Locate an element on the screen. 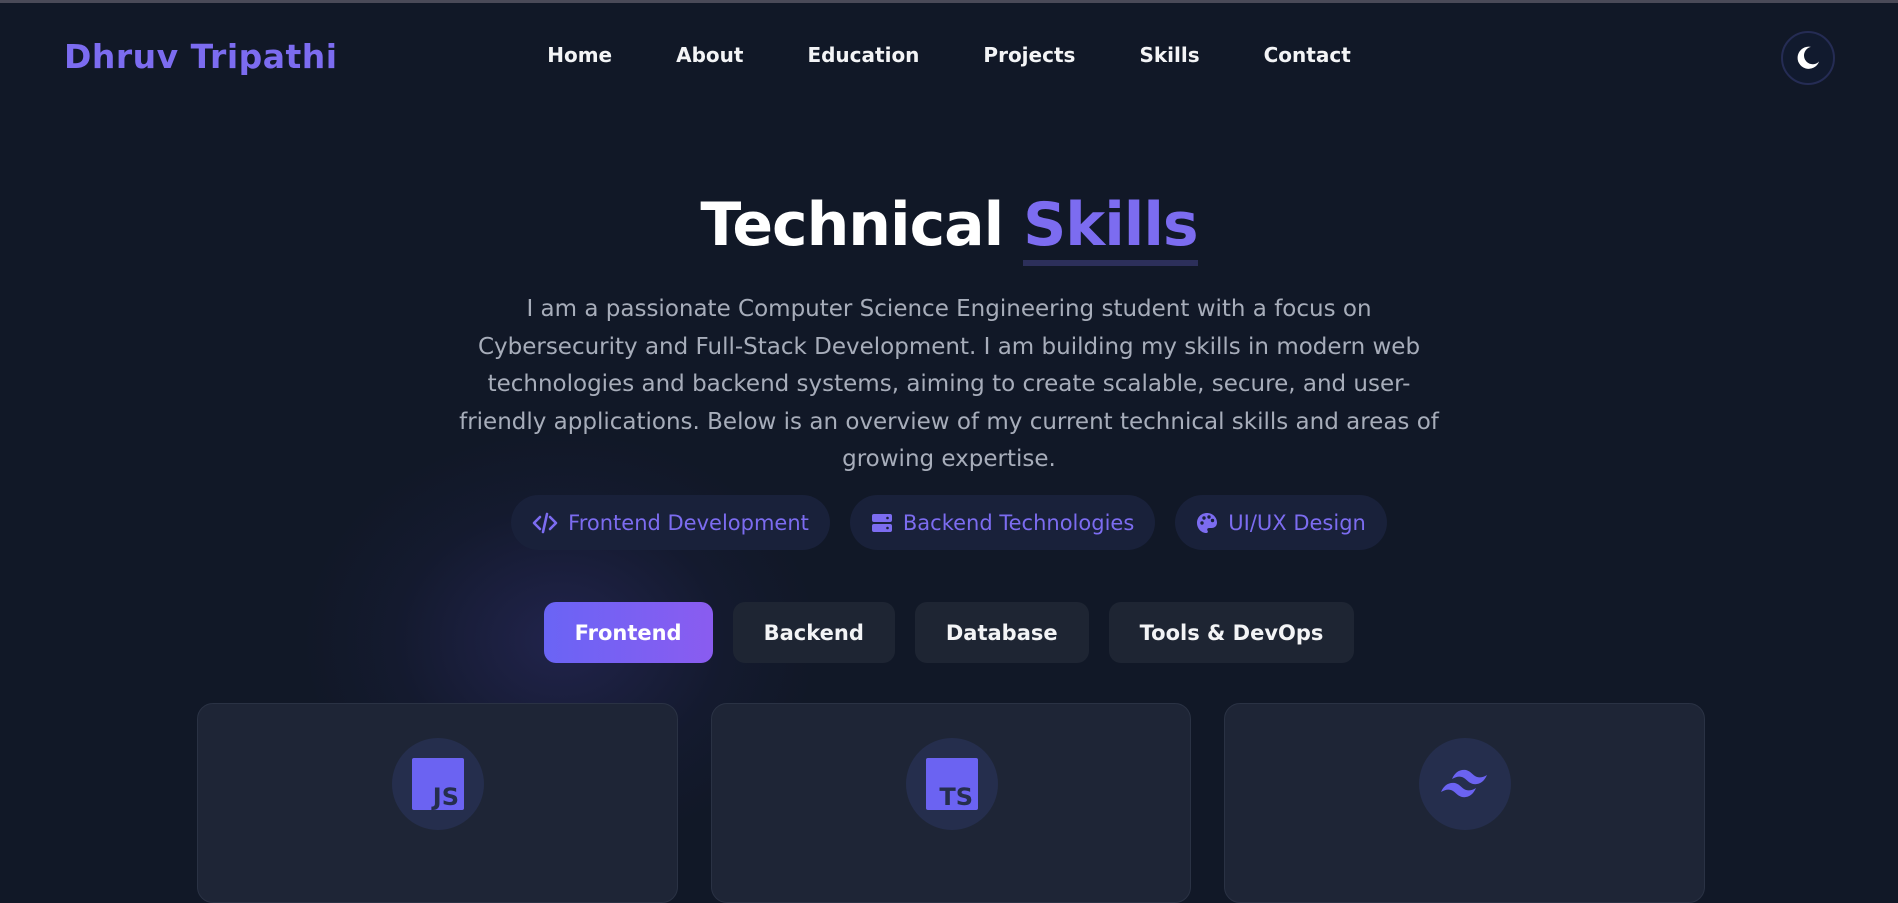 The width and height of the screenshot is (1898, 903). theme-toggle-button is located at coordinates (1808, 58).